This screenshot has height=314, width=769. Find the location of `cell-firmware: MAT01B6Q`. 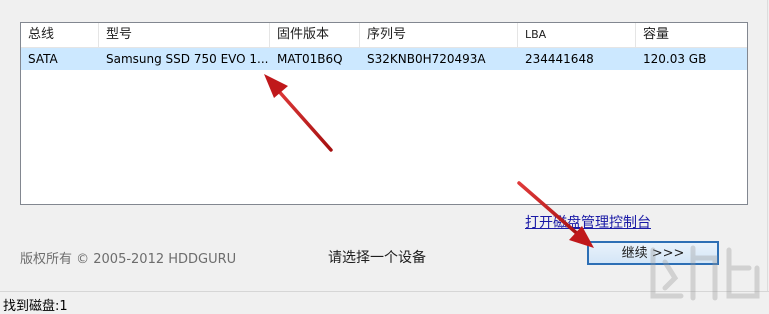

cell-firmware: MAT01B6Q is located at coordinates (310, 59).